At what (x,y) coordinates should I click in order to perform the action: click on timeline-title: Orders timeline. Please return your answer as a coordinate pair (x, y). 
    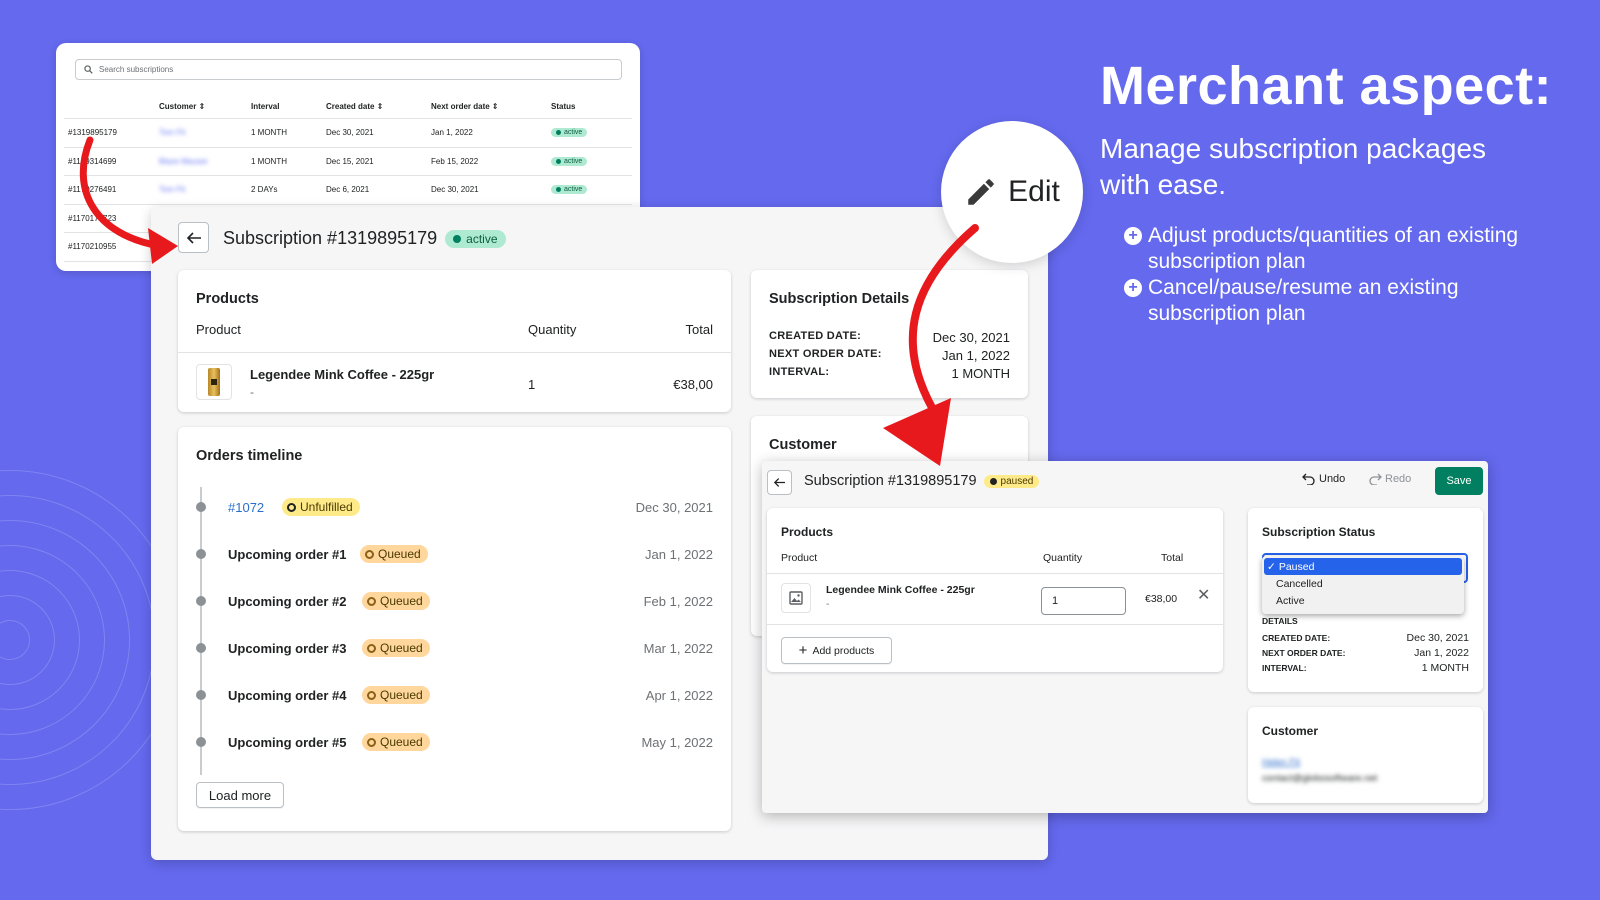
    Looking at the image, I should click on (249, 456).